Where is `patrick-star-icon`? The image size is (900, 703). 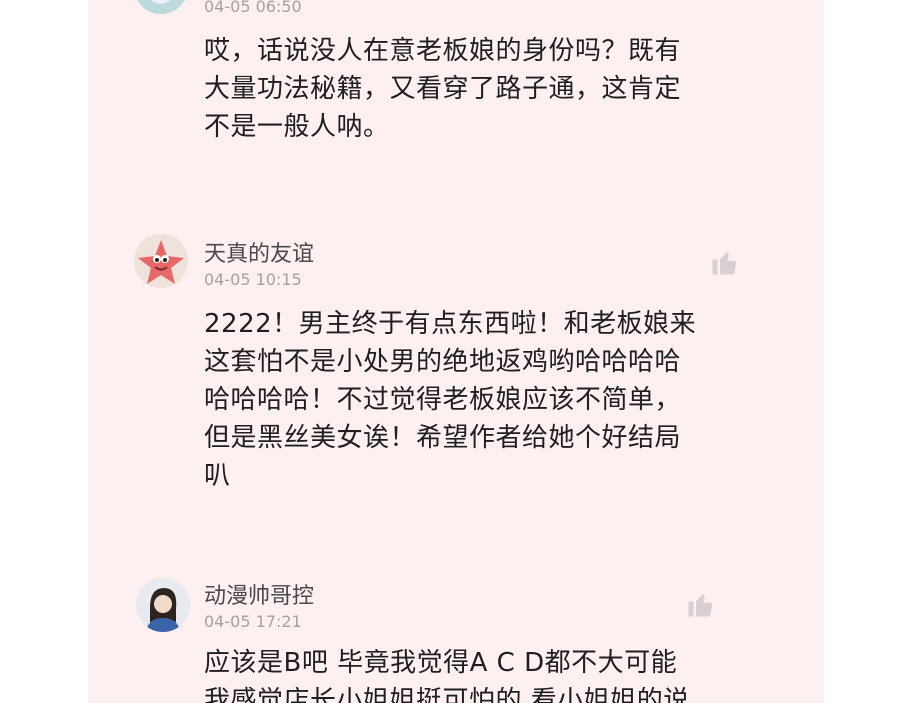 patrick-star-icon is located at coordinates (161, 261).